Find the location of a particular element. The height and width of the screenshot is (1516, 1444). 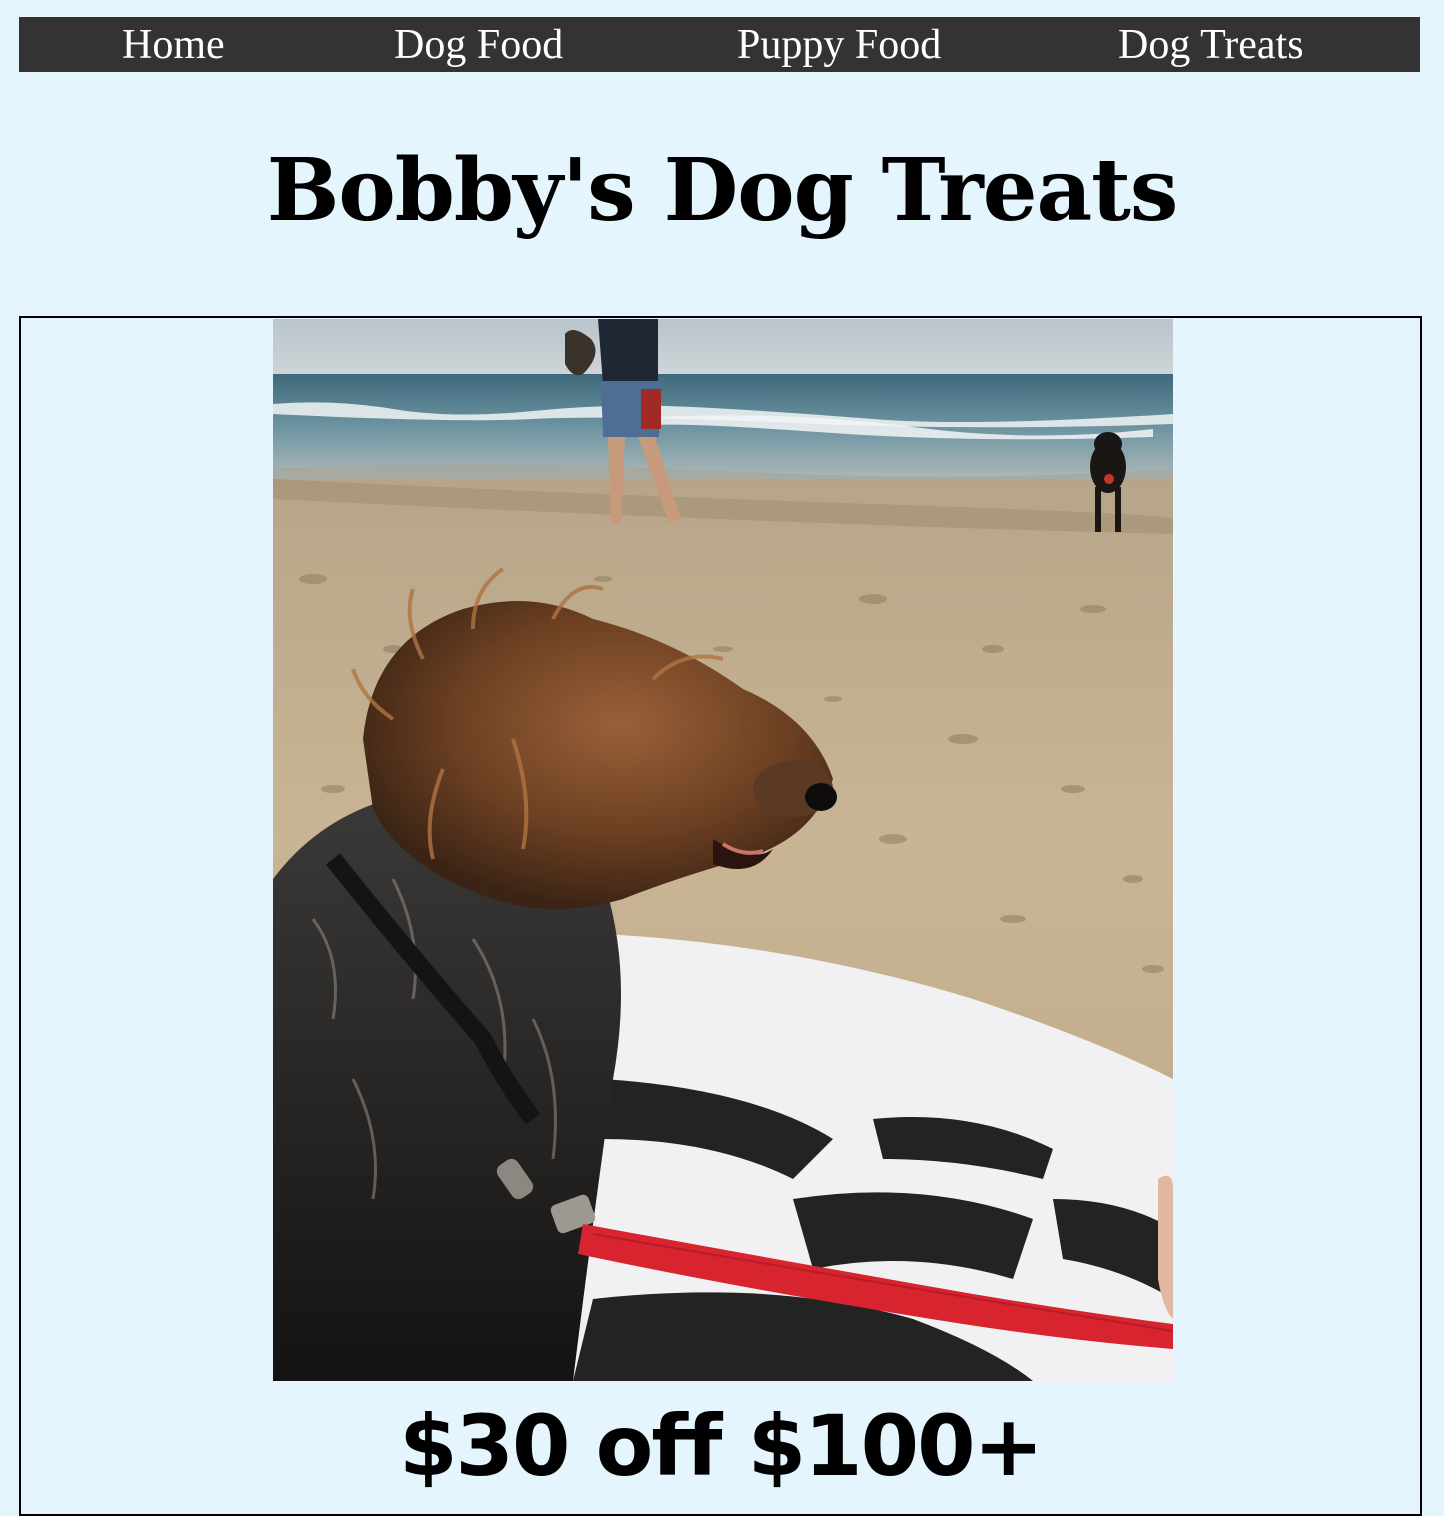

nav-link-puppy-food: Puppy Food is located at coordinates (839, 44).